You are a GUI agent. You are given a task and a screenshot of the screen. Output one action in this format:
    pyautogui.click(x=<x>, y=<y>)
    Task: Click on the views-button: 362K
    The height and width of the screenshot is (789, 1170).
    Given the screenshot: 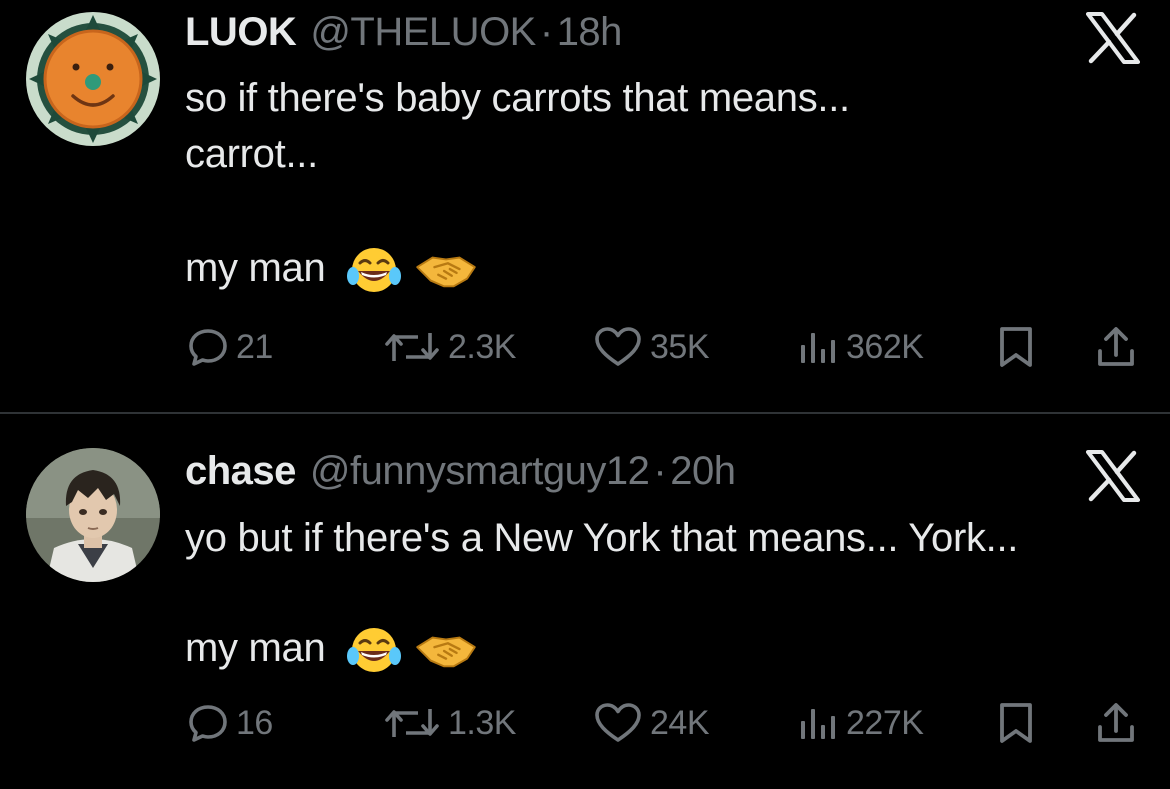 What is the action you would take?
    pyautogui.click(x=861, y=347)
    